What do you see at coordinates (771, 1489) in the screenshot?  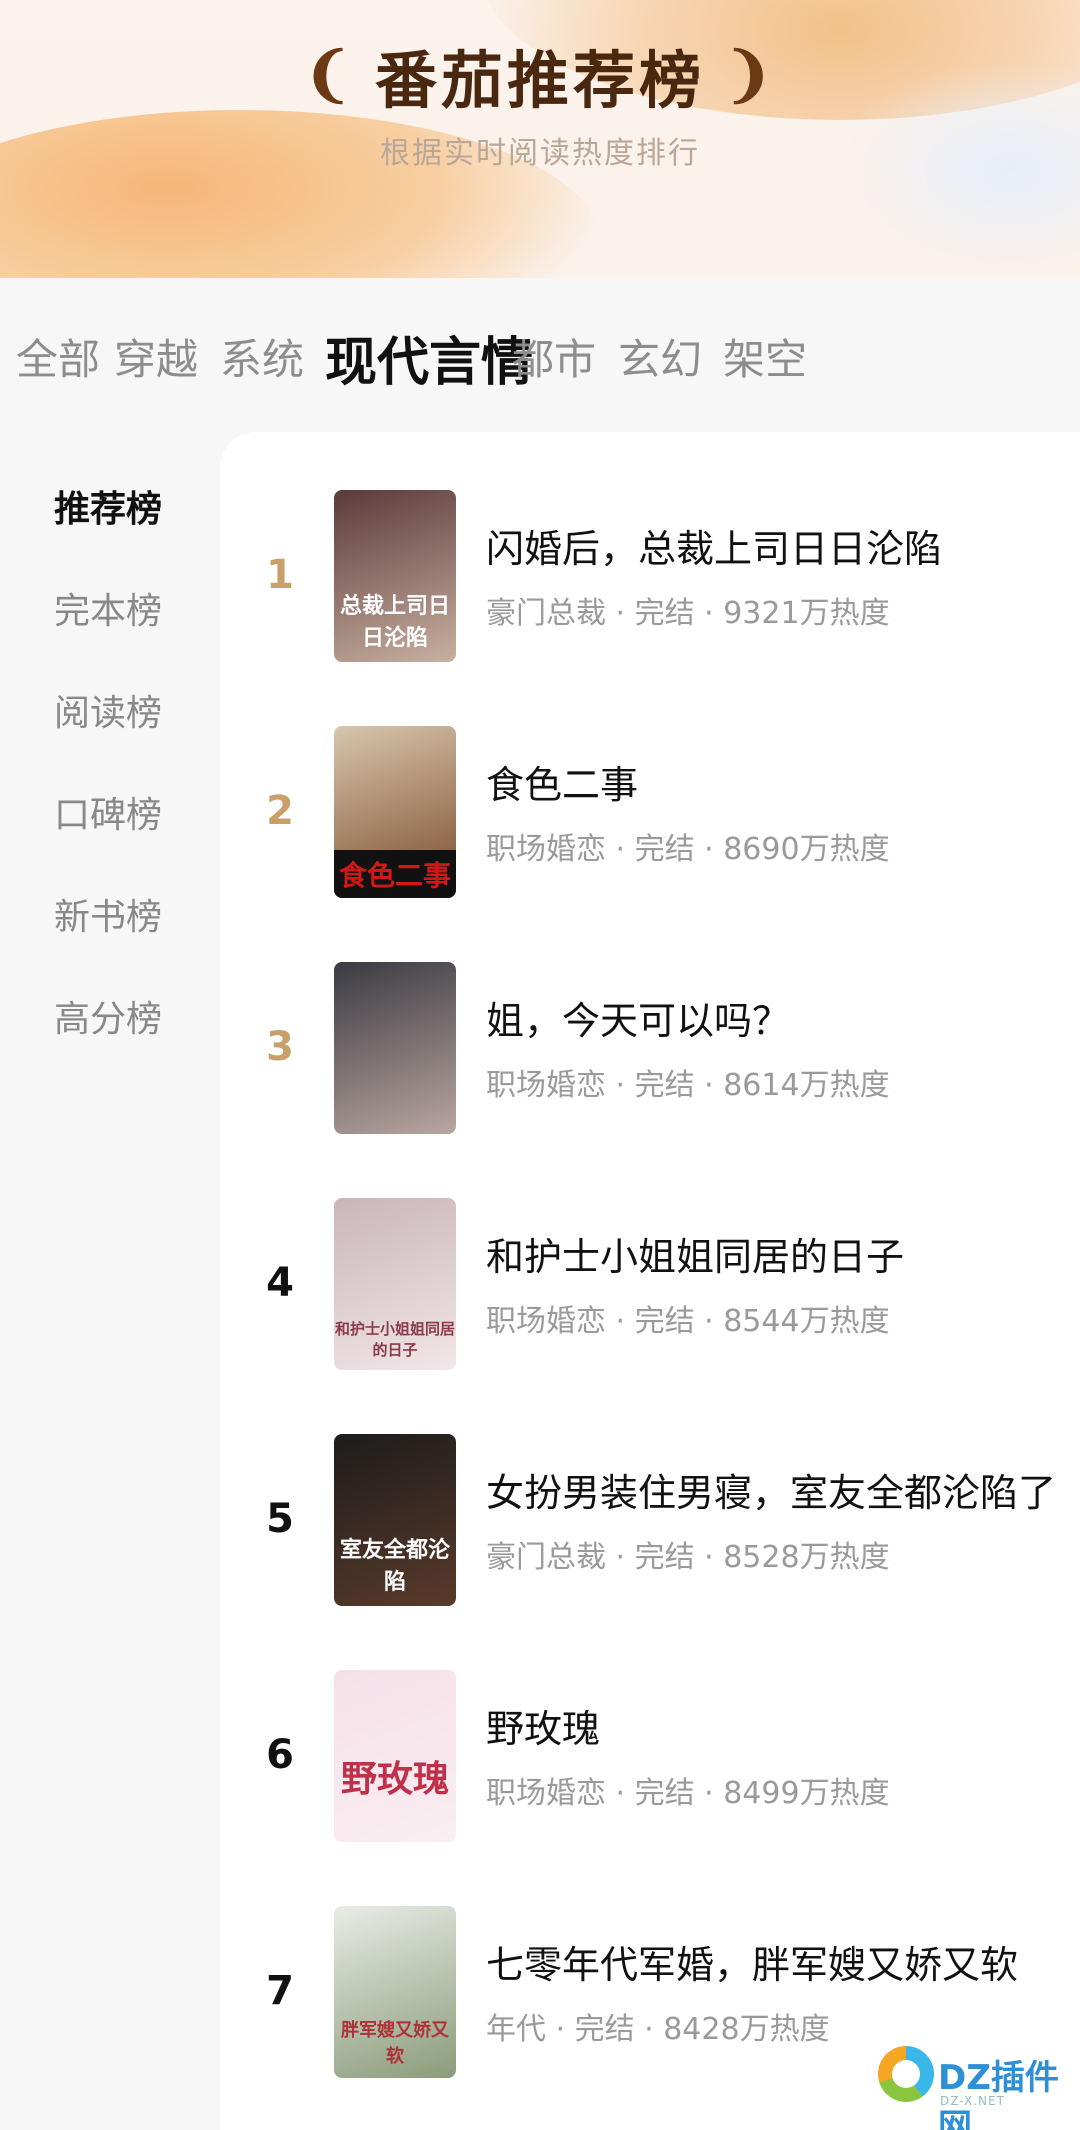 I see `book-title: 女扮男装住男寝，室友全都沦陷了` at bounding box center [771, 1489].